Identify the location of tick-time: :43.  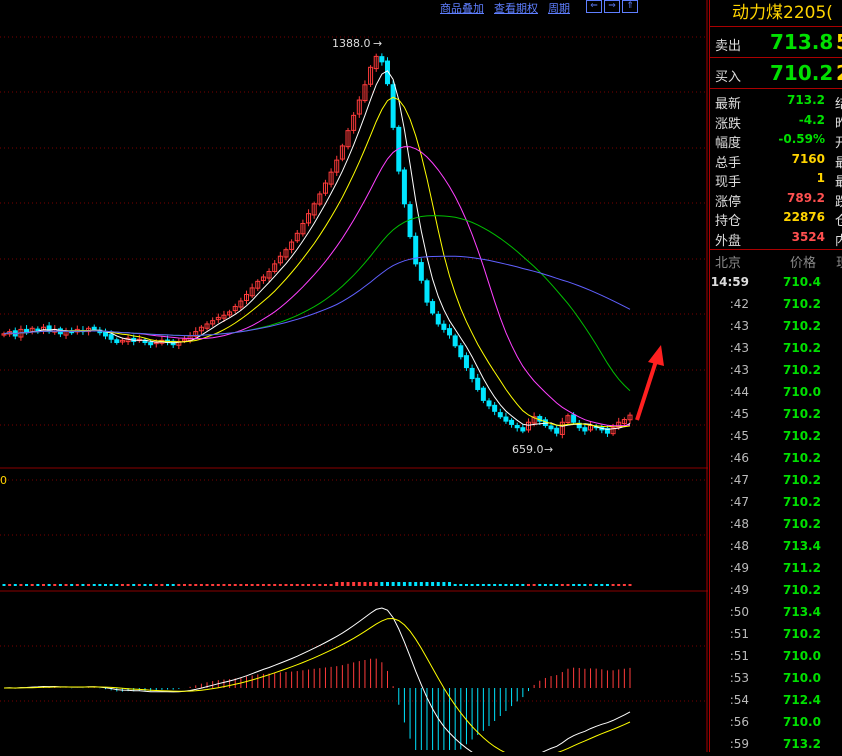
(739, 348).